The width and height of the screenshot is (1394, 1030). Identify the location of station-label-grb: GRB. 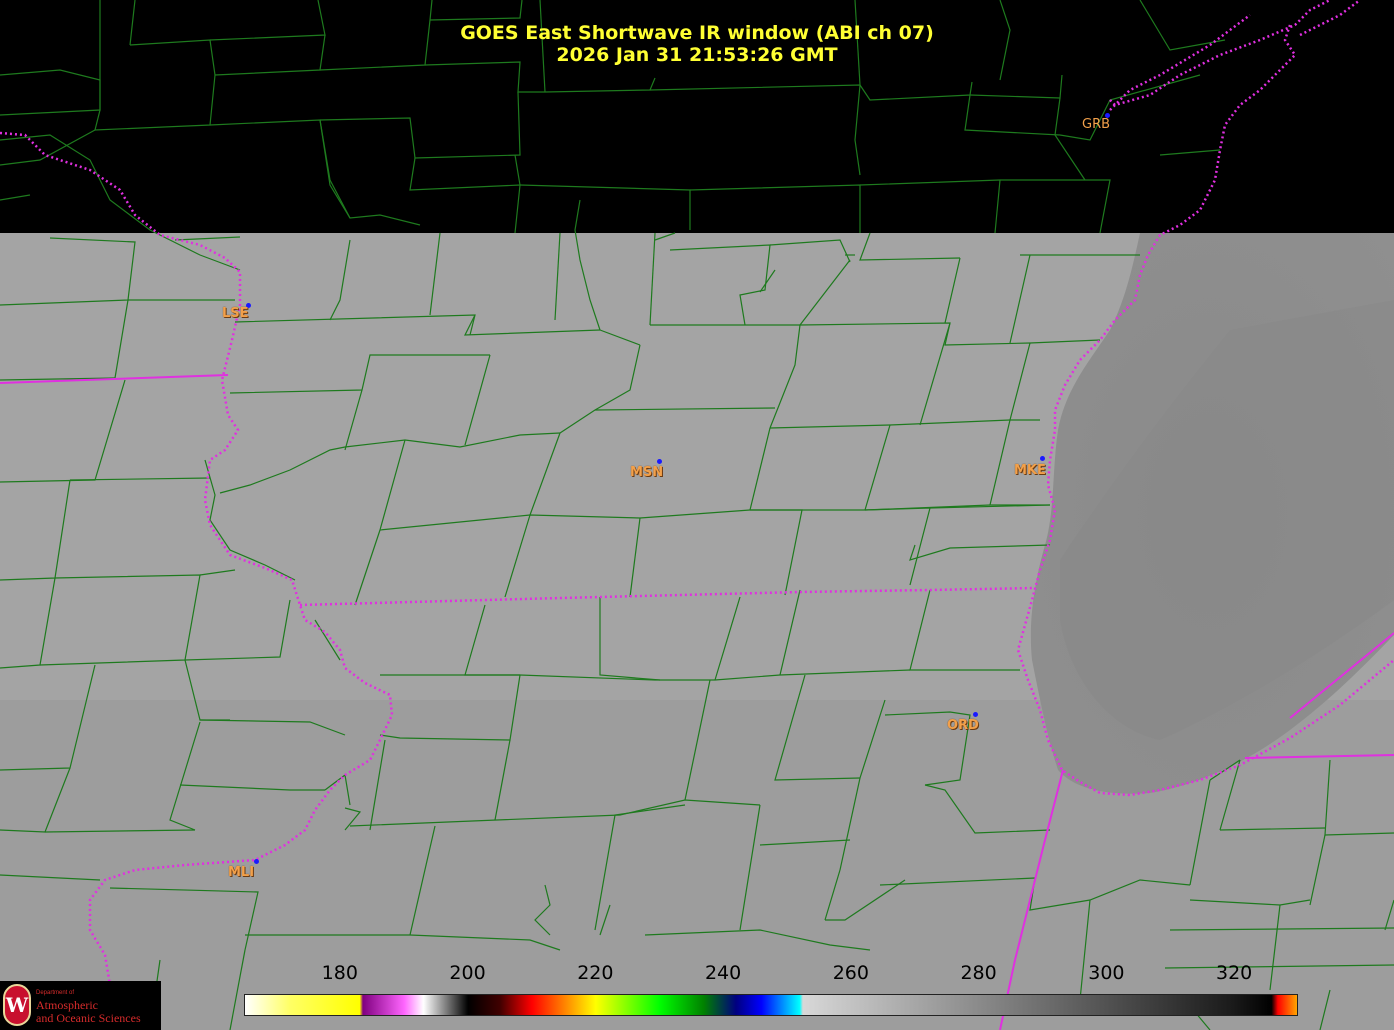
(1096, 124).